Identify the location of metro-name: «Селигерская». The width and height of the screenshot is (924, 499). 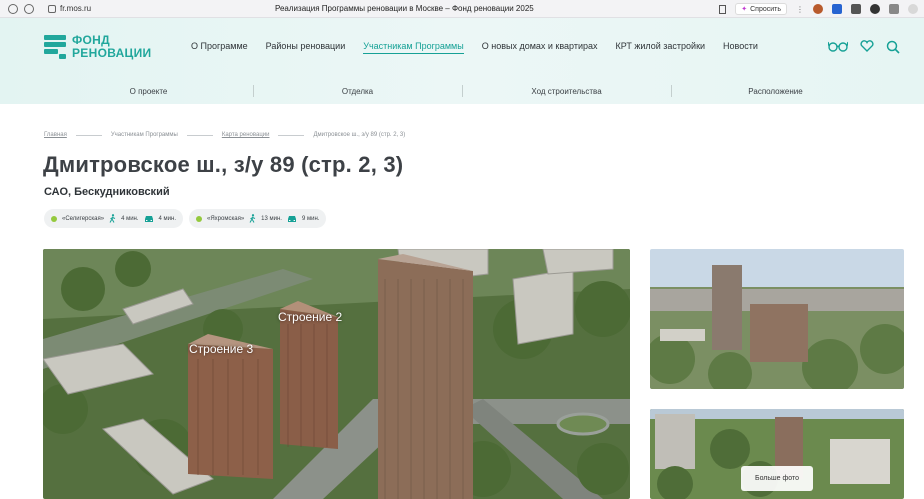
(83, 218).